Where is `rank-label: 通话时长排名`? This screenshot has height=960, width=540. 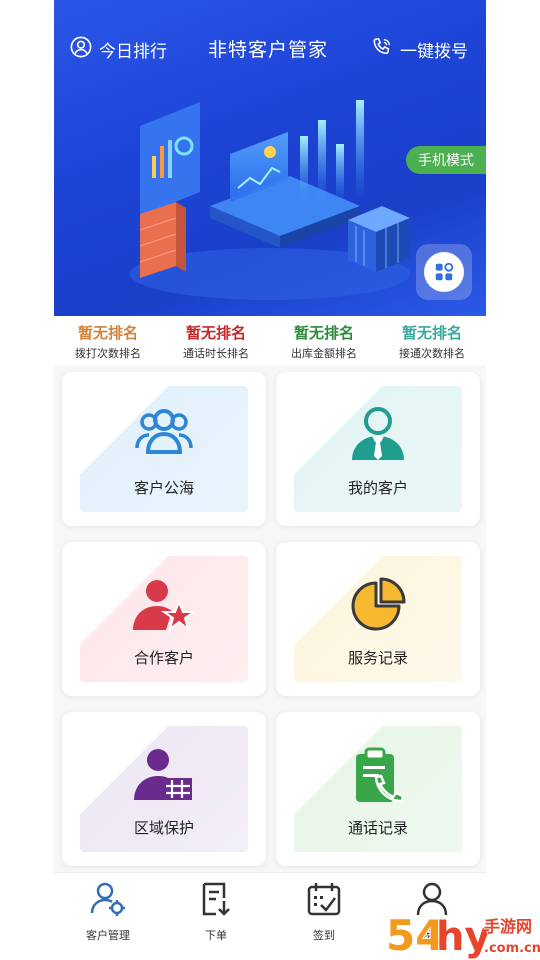
rank-label: 通话时长排名 is located at coordinates (216, 353).